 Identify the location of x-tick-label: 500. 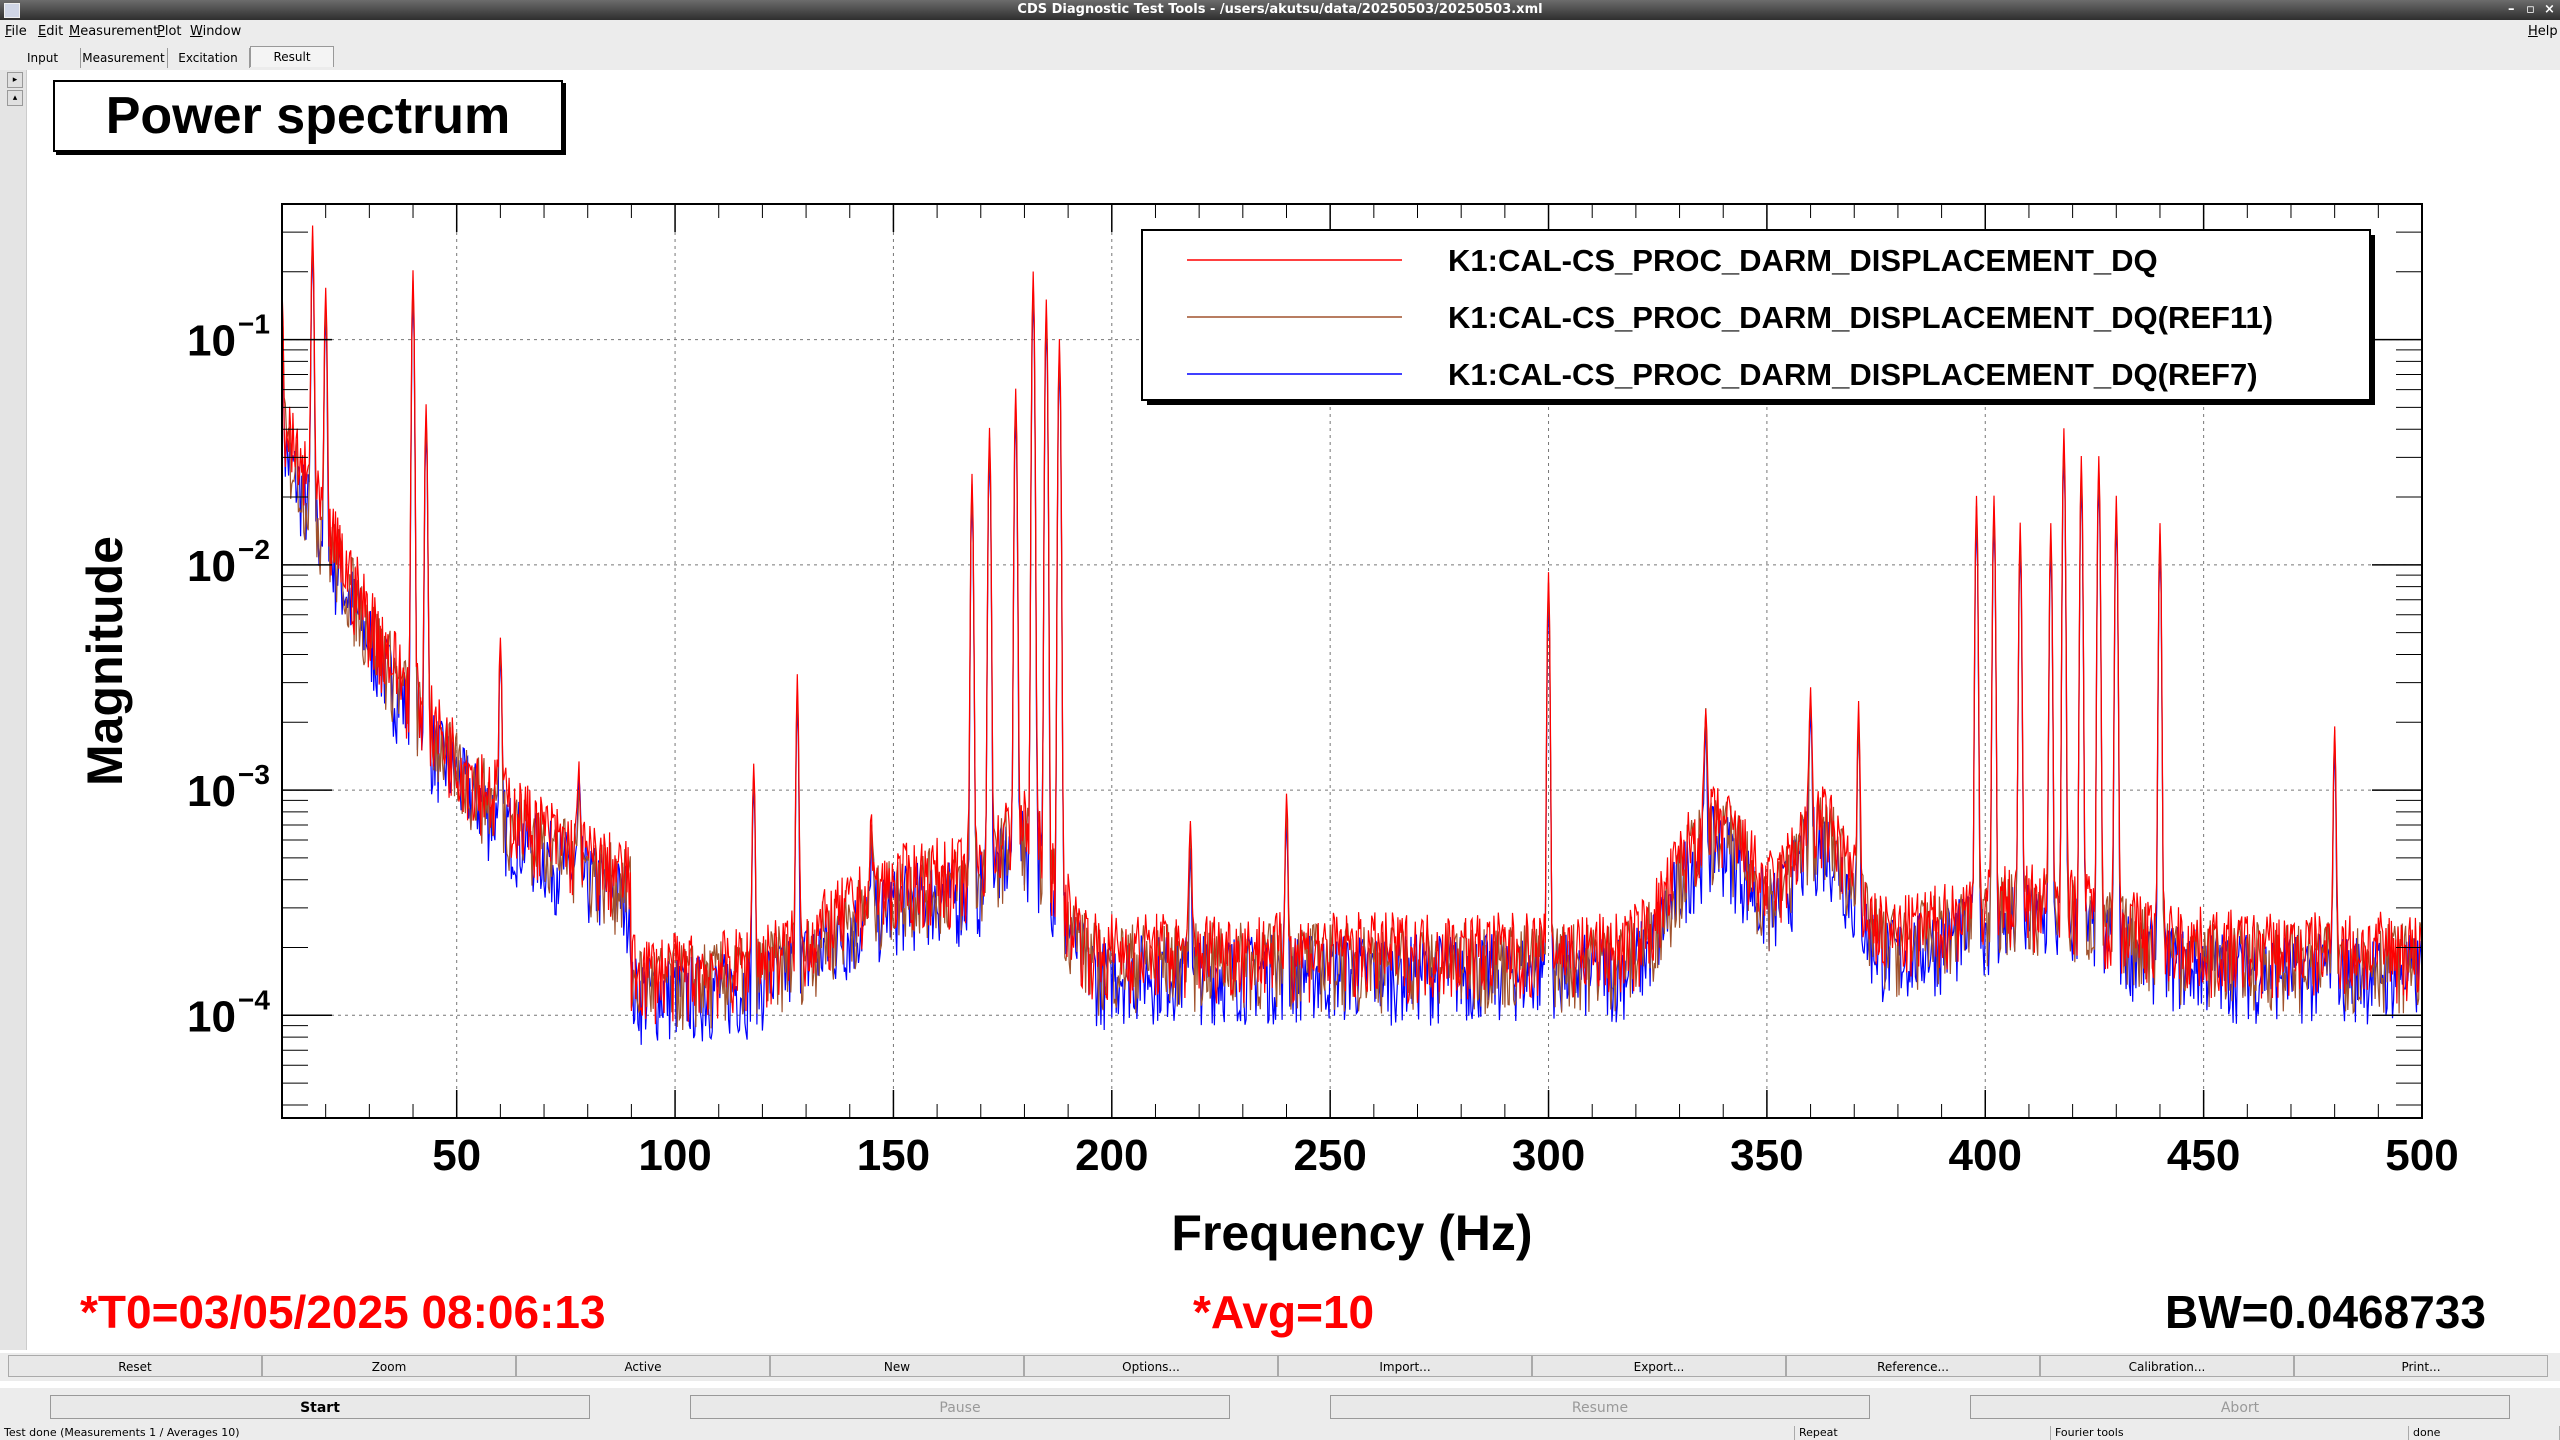
(2421, 1155).